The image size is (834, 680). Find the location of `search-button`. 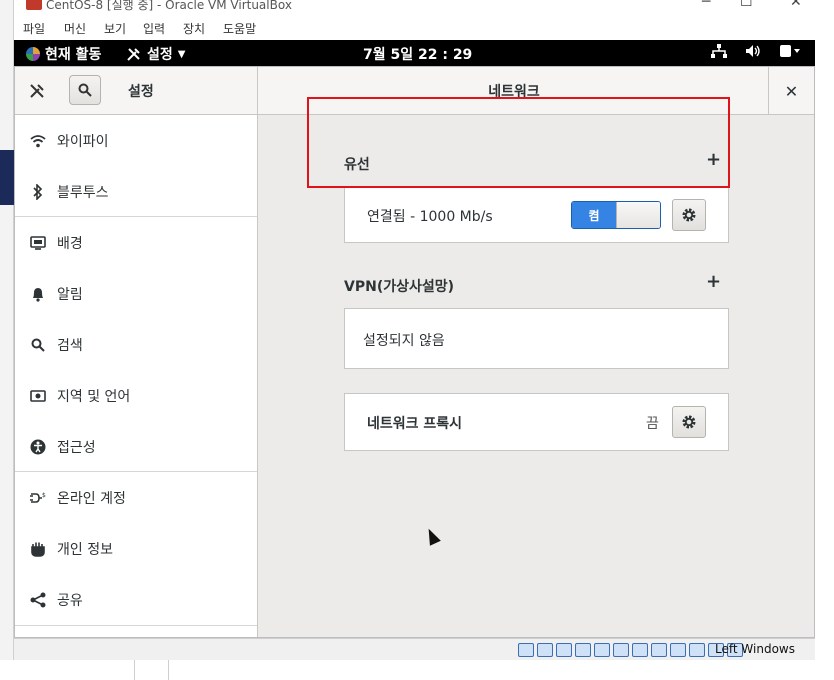

search-button is located at coordinates (85, 90).